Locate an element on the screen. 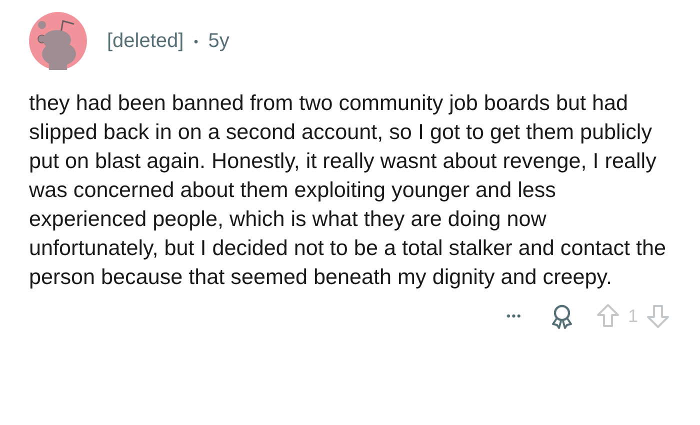 This screenshot has height=425, width=700. comment-age: 5y is located at coordinates (219, 41).